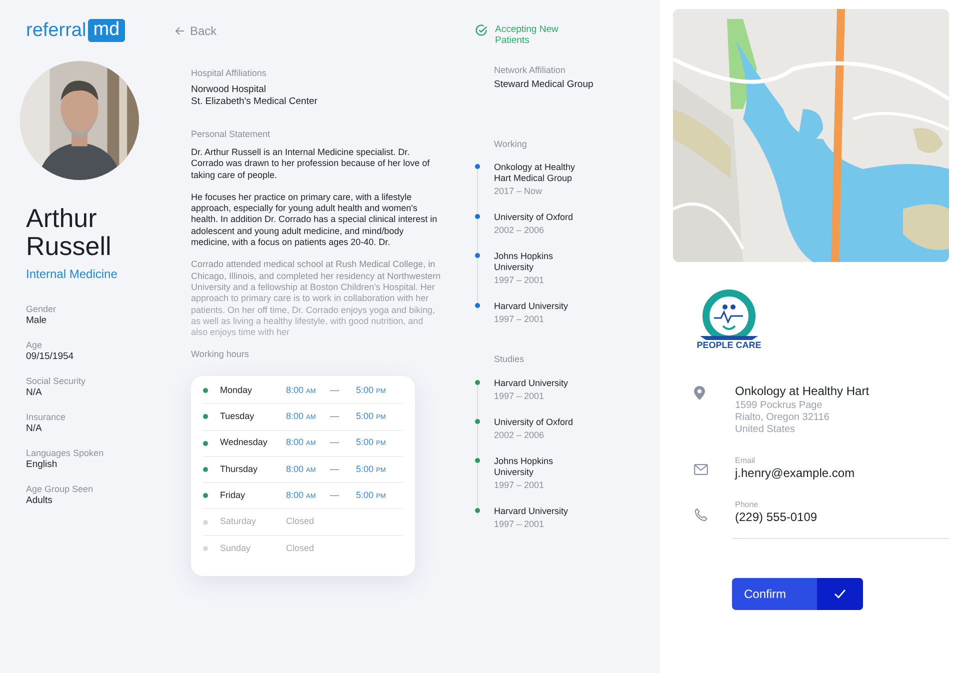 Image resolution: width=960 pixels, height=673 pixels. I want to click on envelope-icon, so click(701, 469).